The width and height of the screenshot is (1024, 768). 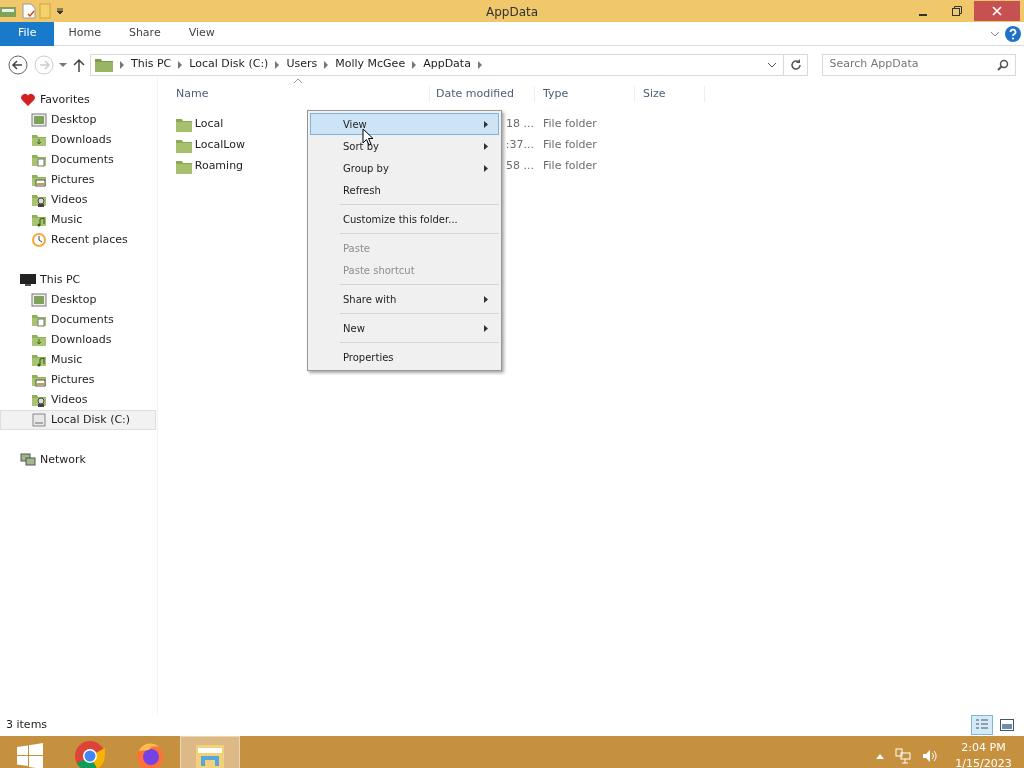 What do you see at coordinates (879, 756) in the screenshot?
I see `chevron-up-icon` at bounding box center [879, 756].